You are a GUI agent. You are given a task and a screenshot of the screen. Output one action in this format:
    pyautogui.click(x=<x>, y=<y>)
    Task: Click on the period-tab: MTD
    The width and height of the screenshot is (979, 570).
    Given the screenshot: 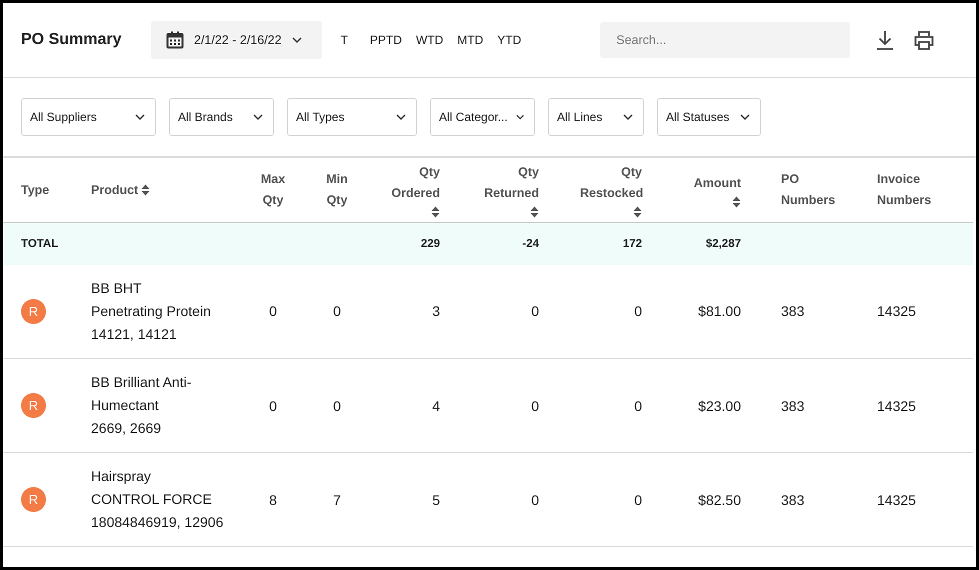 What is the action you would take?
    pyautogui.click(x=470, y=40)
    